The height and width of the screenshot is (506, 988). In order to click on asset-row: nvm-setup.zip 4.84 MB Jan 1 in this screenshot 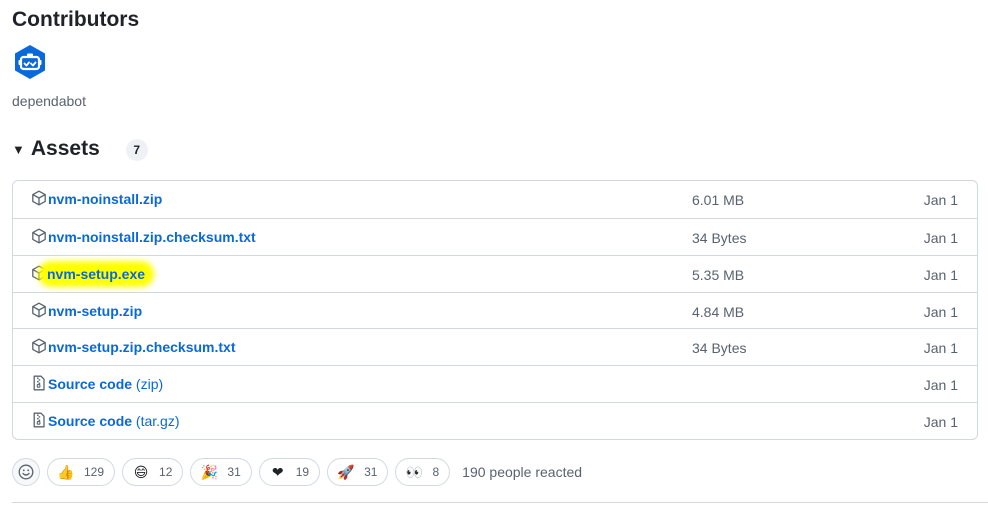, I will do `click(495, 310)`.